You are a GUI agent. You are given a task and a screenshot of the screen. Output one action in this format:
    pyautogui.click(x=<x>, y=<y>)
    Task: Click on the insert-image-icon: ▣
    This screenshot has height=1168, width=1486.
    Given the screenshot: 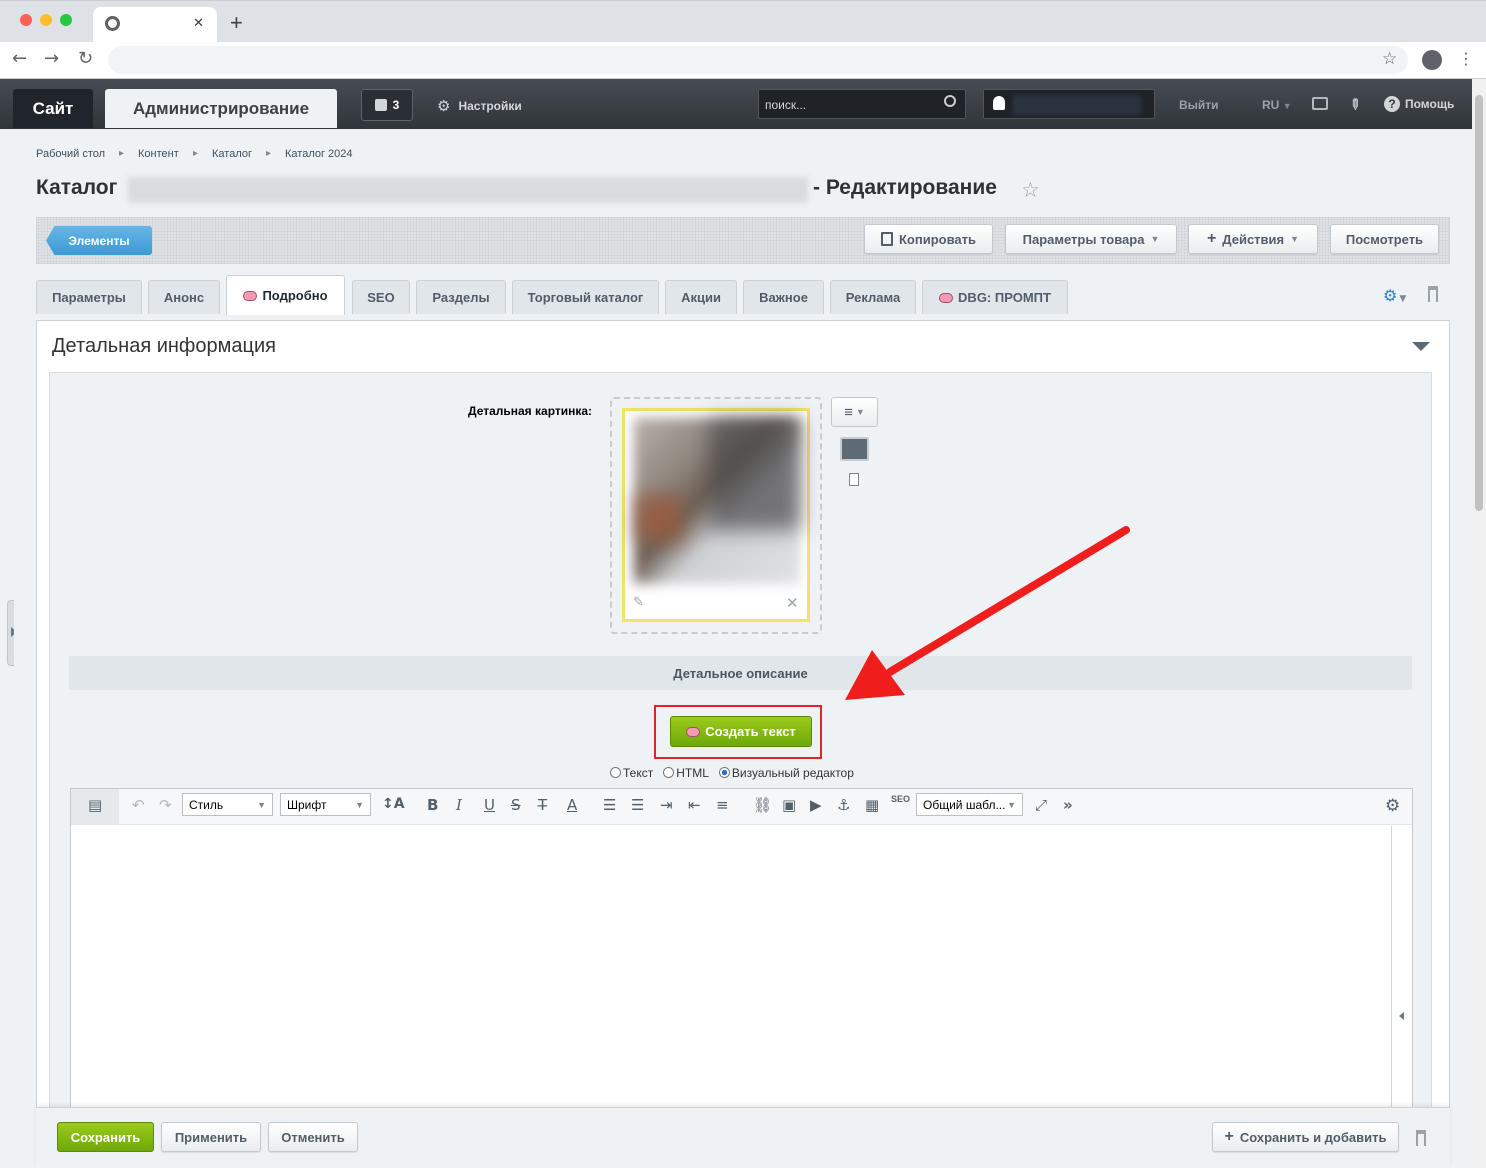 What is the action you would take?
    pyautogui.click(x=789, y=805)
    